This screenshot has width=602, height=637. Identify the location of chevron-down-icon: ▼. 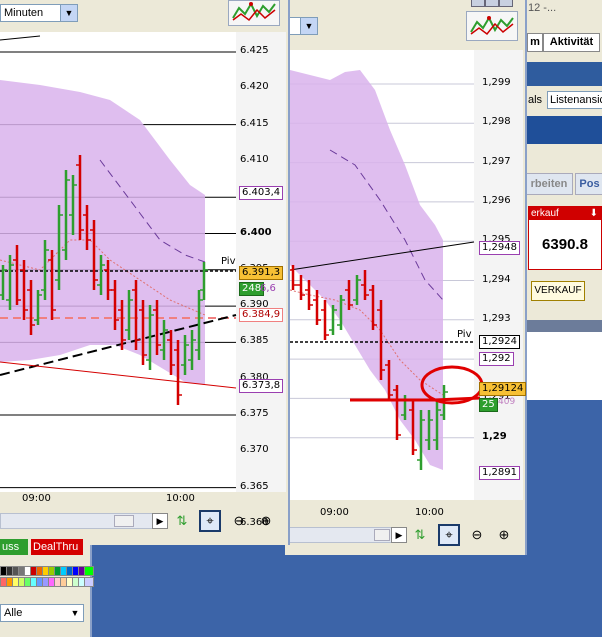
(75, 613).